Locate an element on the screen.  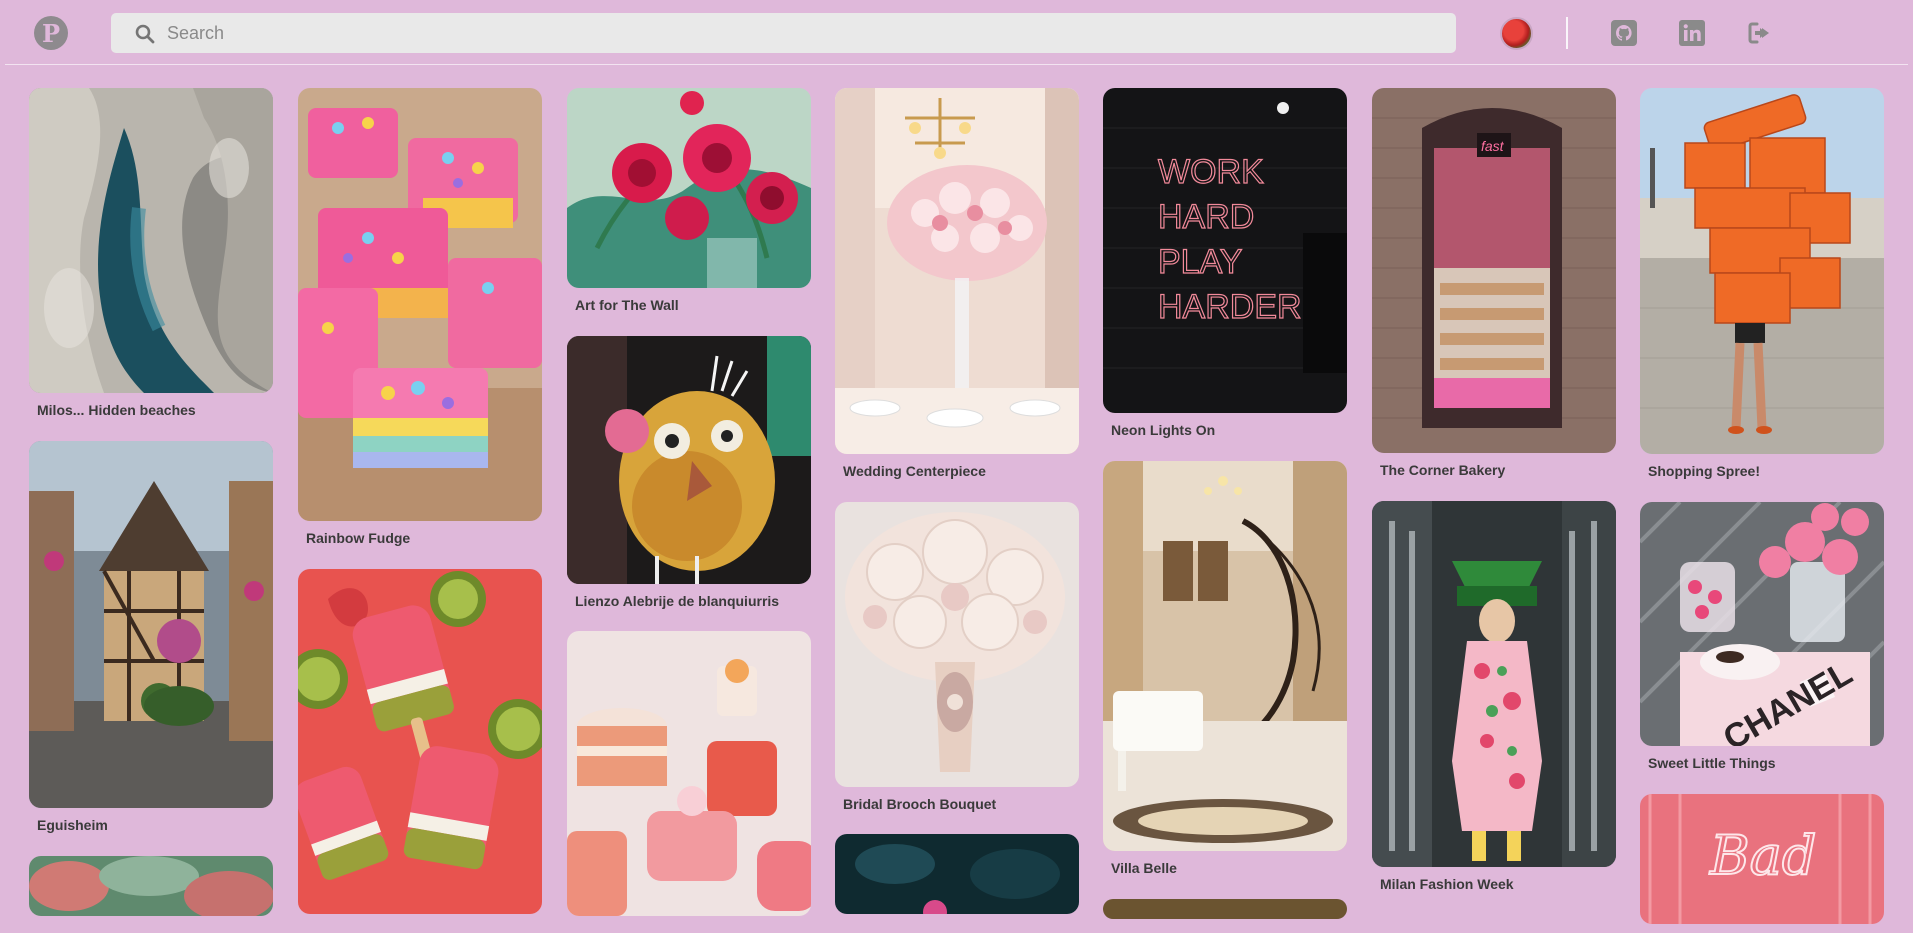
header-divider-line is located at coordinates (956, 64).